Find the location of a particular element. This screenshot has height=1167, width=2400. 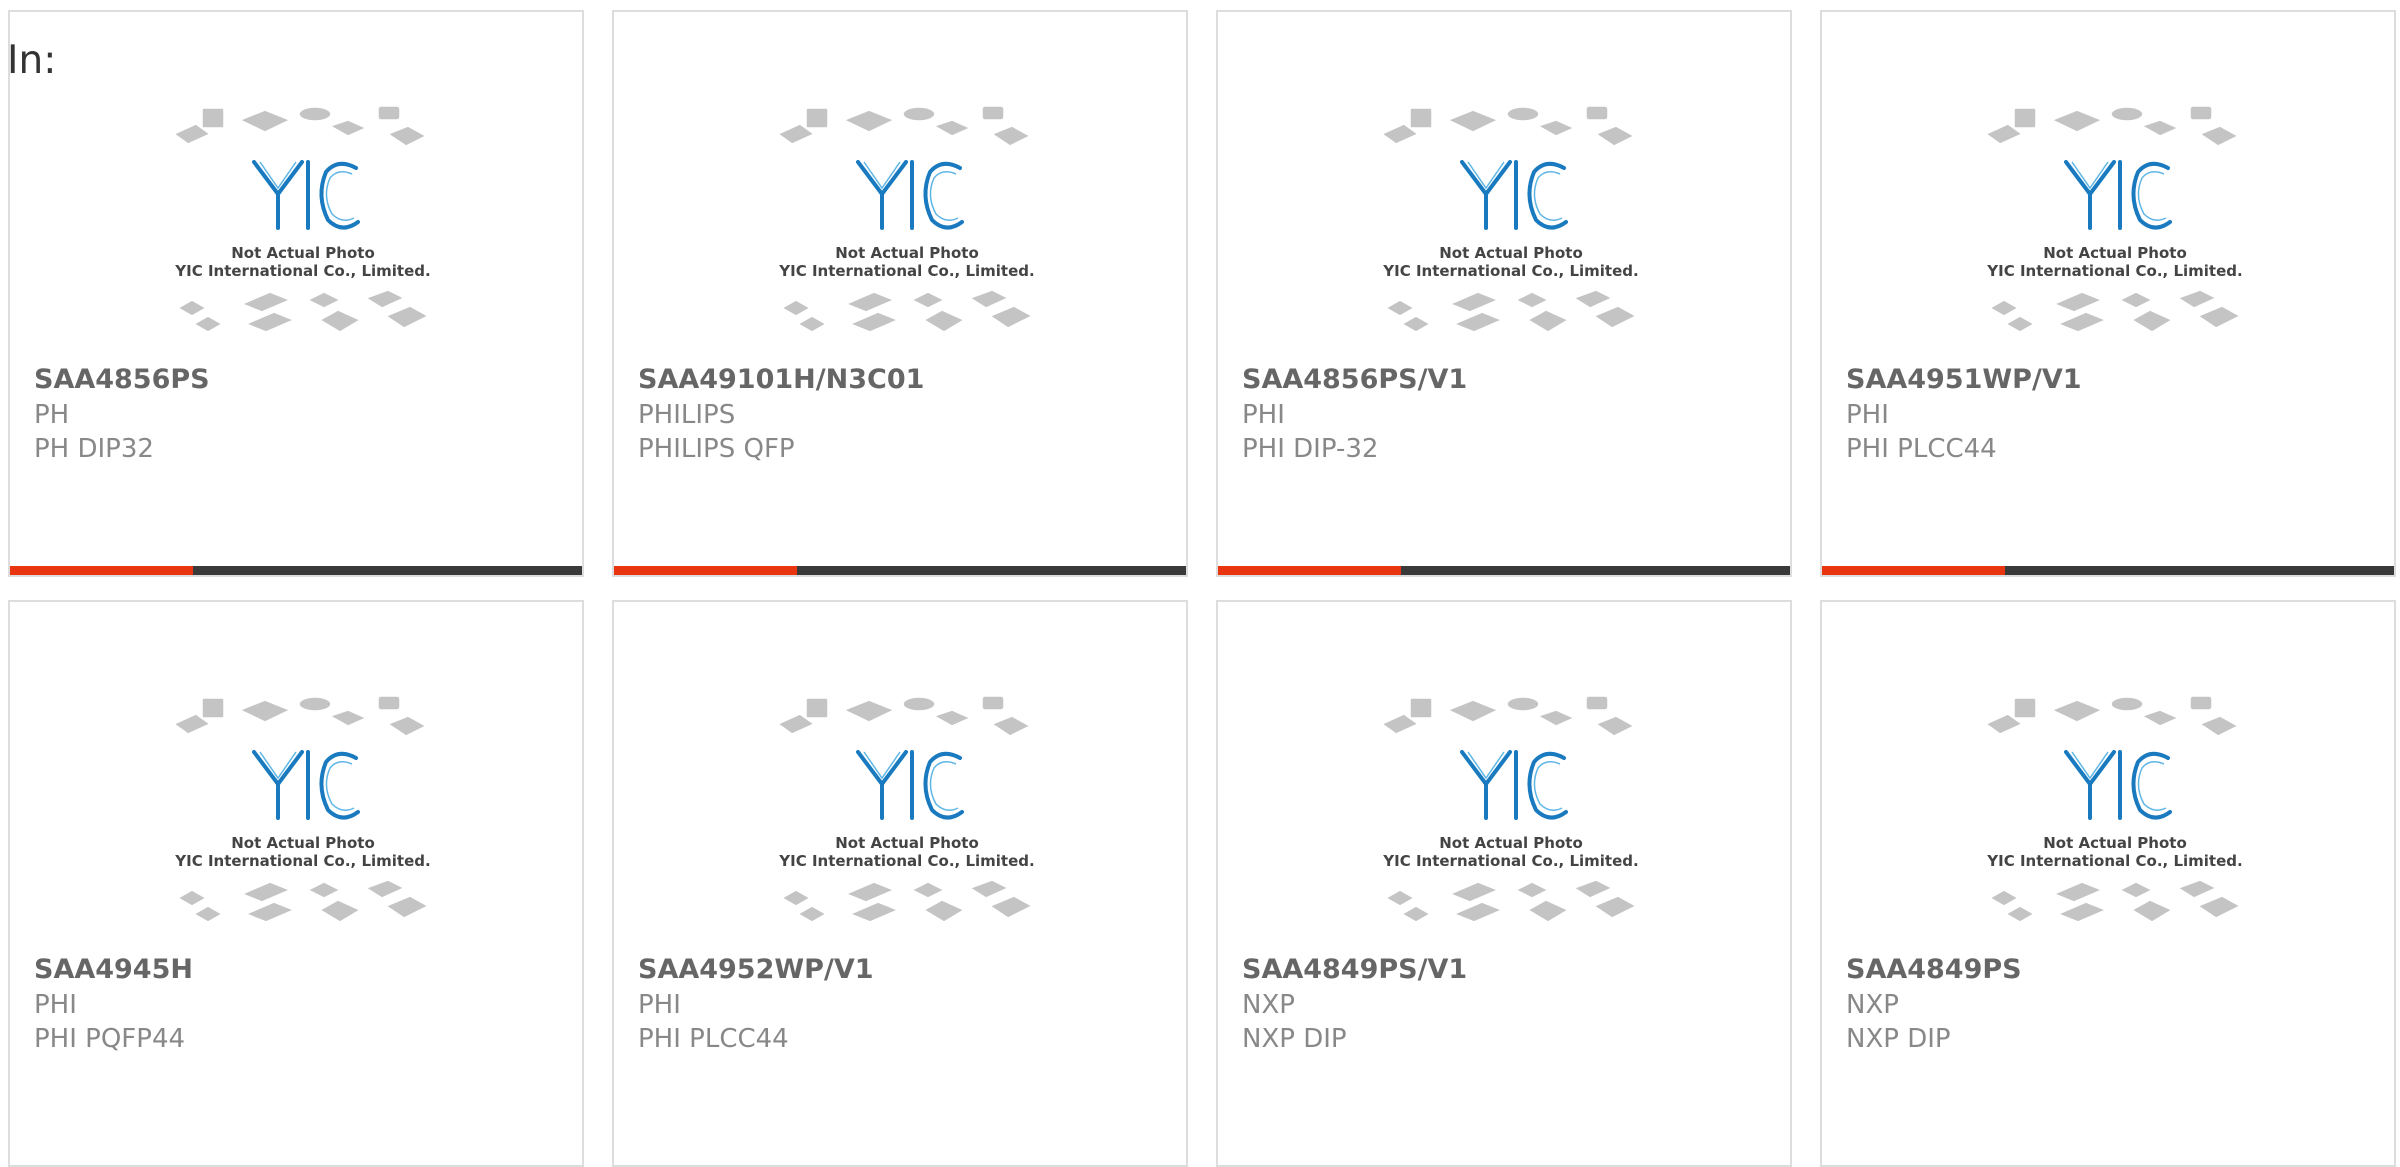

package-info: PH DIP32 is located at coordinates (94, 449).